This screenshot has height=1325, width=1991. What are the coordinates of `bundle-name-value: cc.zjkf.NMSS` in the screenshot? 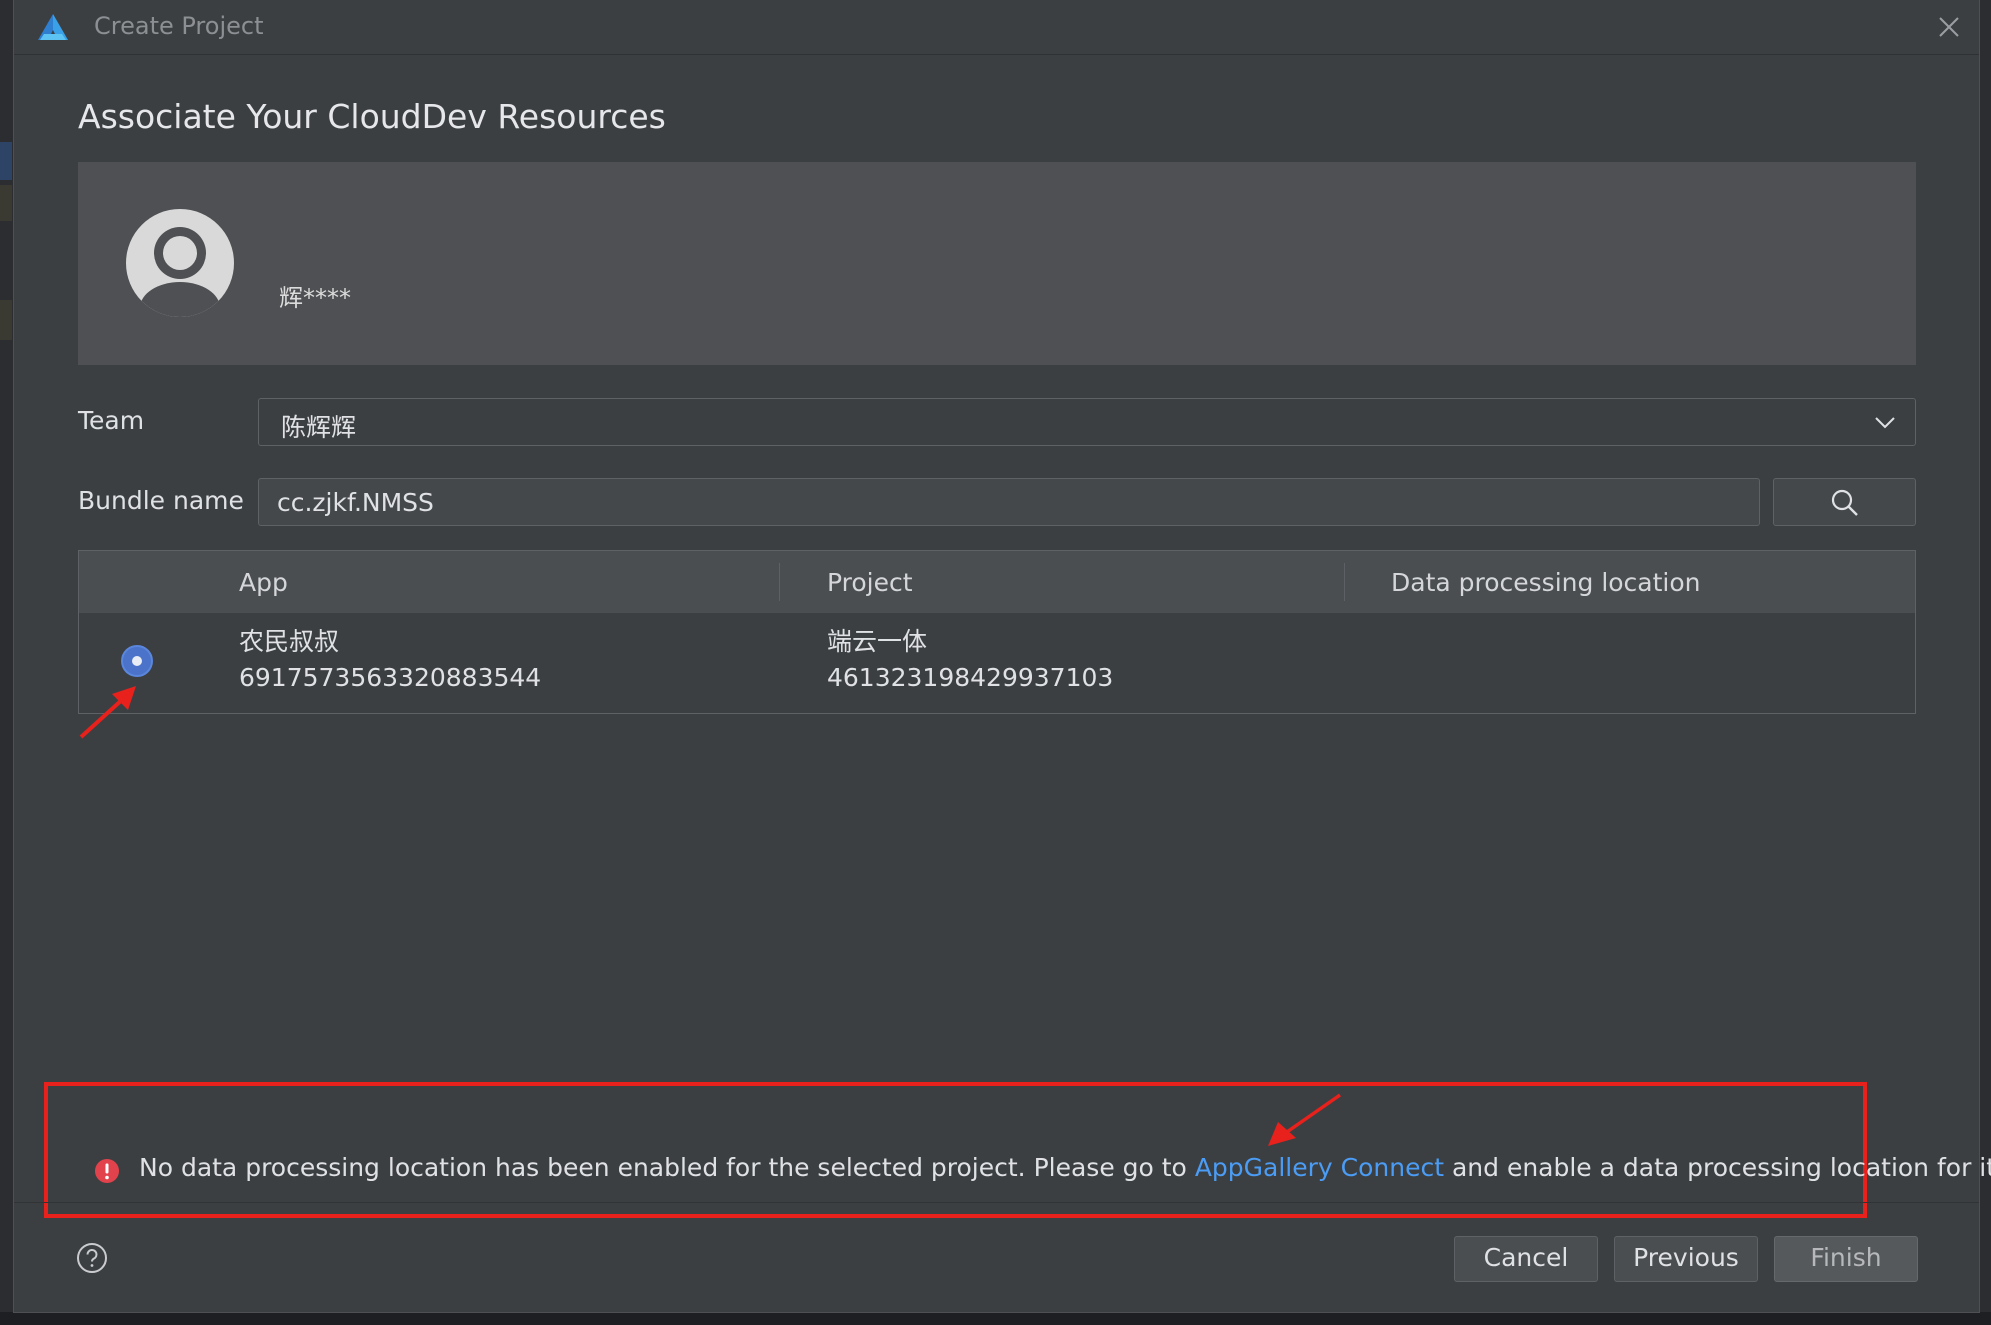 It's located at (355, 502).